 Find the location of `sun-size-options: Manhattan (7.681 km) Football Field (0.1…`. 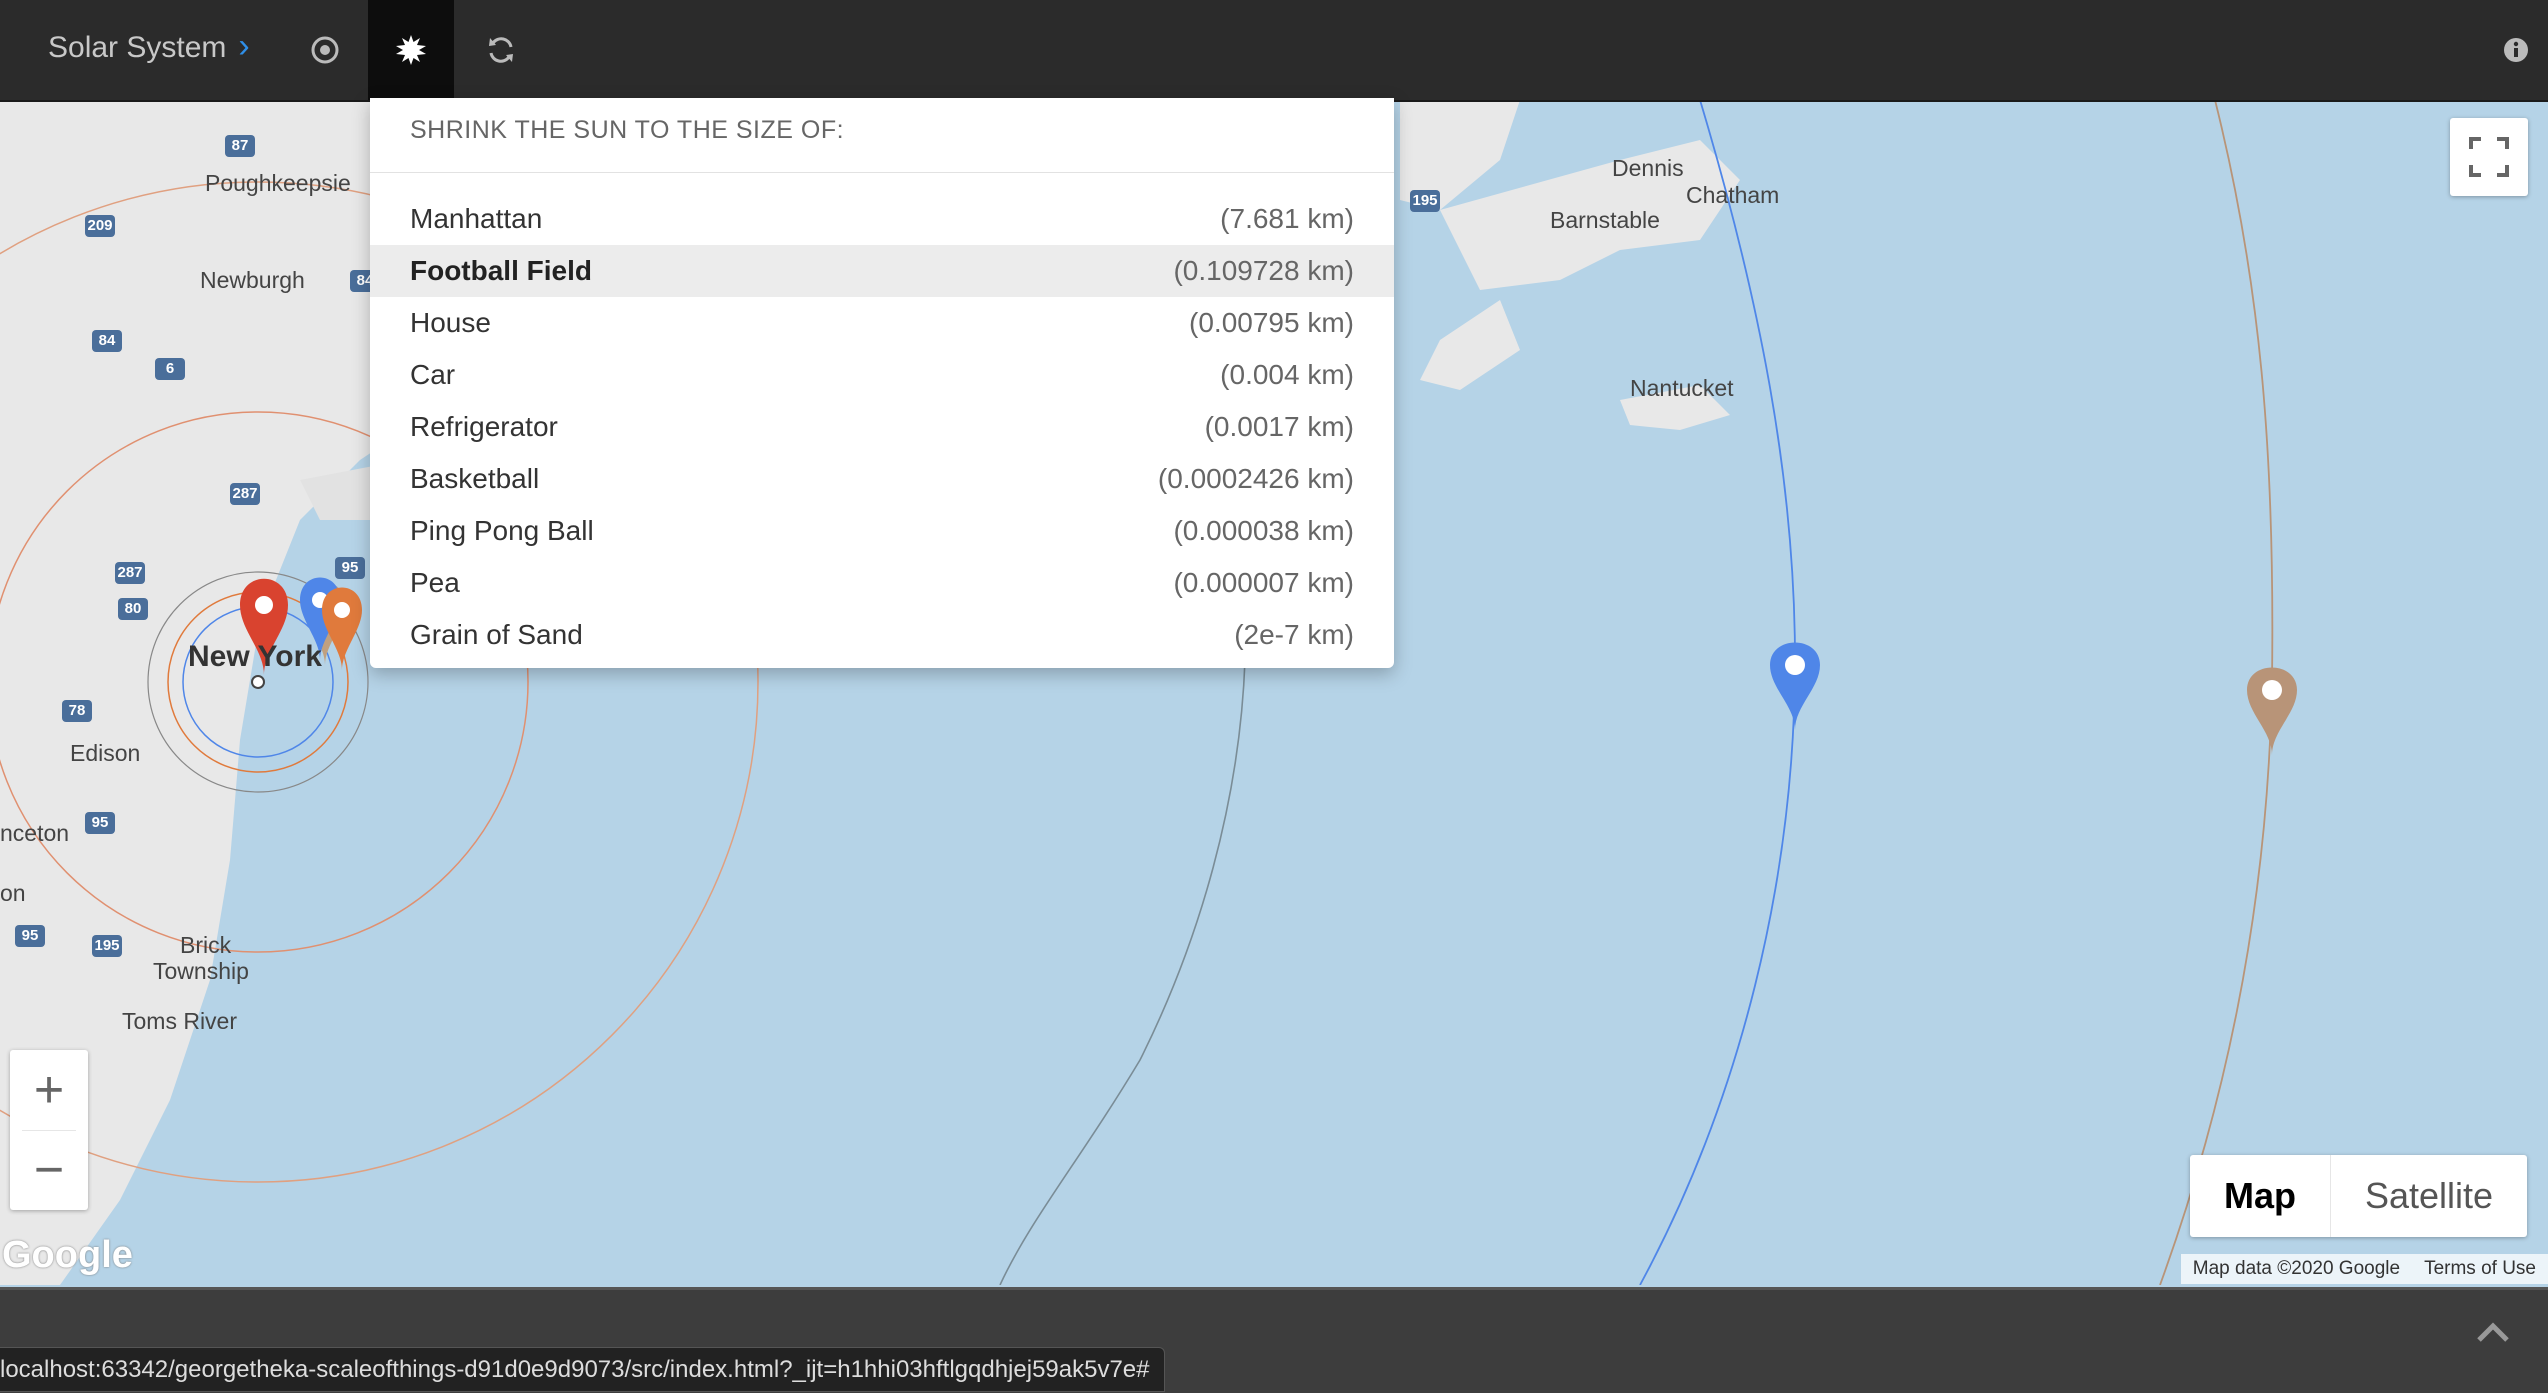

sun-size-options: Manhattan (7.681 km) Football Field (0.1… is located at coordinates (882, 417).